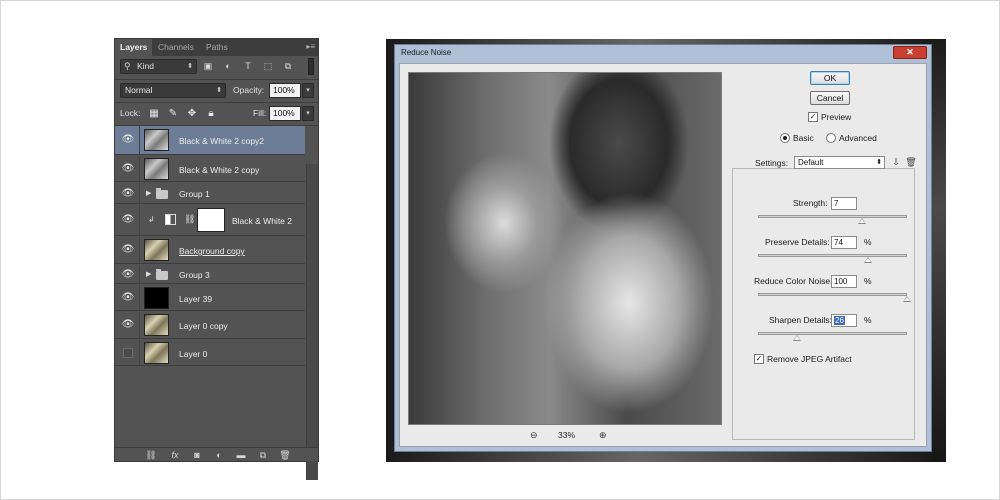 The width and height of the screenshot is (1000, 500). What do you see at coordinates (312, 322) in the screenshot?
I see `layers-scrollbar` at bounding box center [312, 322].